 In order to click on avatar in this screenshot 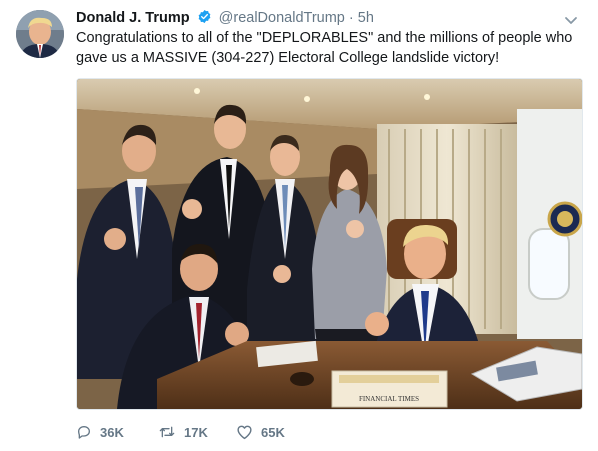, I will do `click(40, 34)`.